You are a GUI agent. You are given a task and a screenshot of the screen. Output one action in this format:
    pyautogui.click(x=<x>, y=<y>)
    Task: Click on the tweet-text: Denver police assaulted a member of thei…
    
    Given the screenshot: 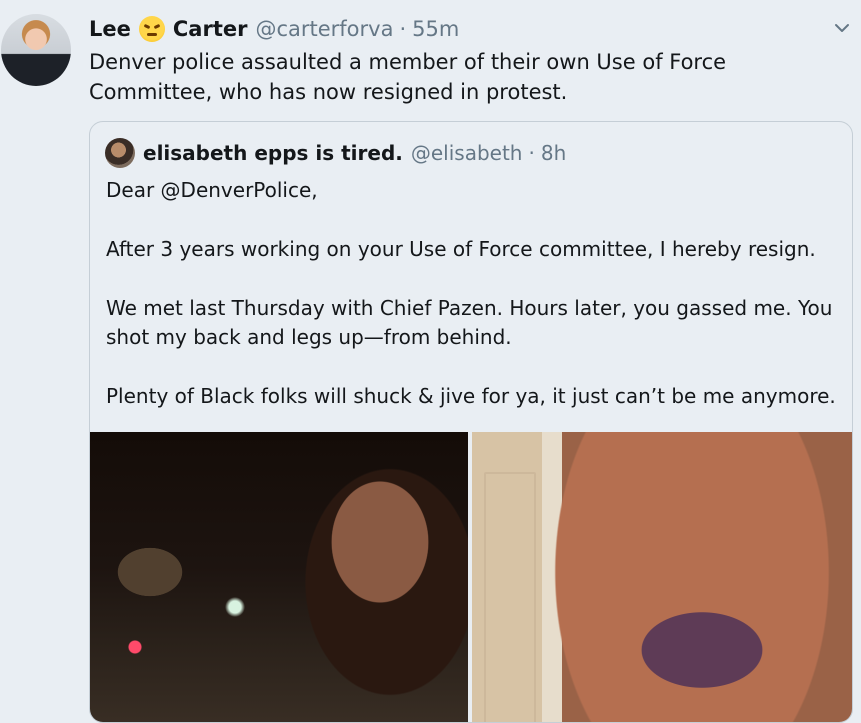 What is the action you would take?
    pyautogui.click(x=408, y=77)
    